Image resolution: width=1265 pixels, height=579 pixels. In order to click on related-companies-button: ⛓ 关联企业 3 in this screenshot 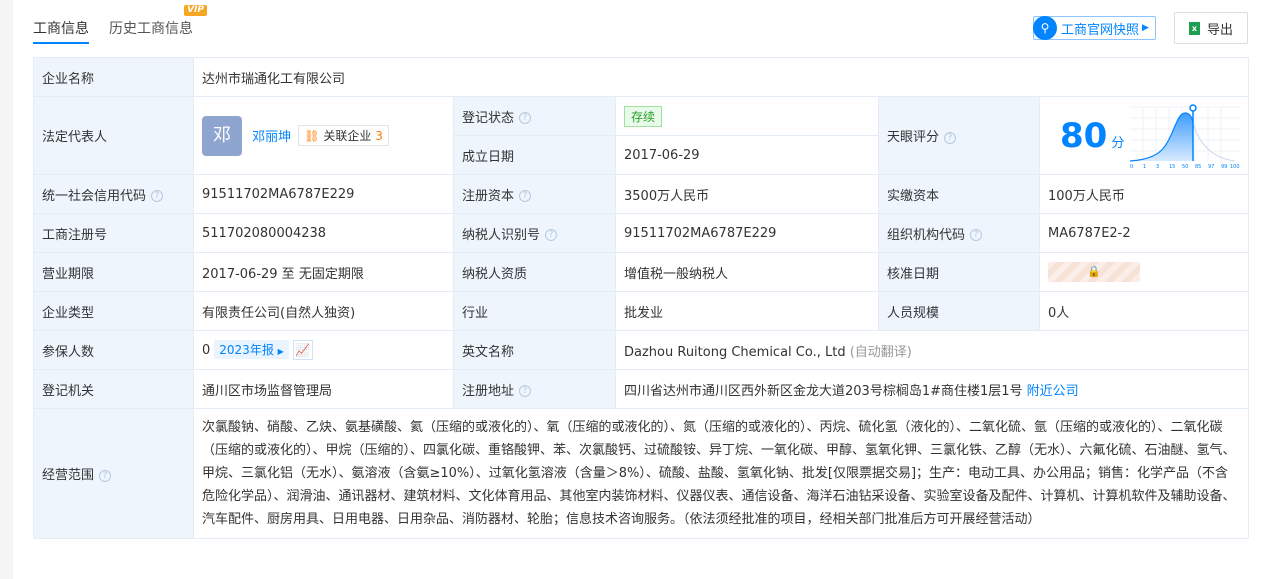, I will do `click(343, 135)`.